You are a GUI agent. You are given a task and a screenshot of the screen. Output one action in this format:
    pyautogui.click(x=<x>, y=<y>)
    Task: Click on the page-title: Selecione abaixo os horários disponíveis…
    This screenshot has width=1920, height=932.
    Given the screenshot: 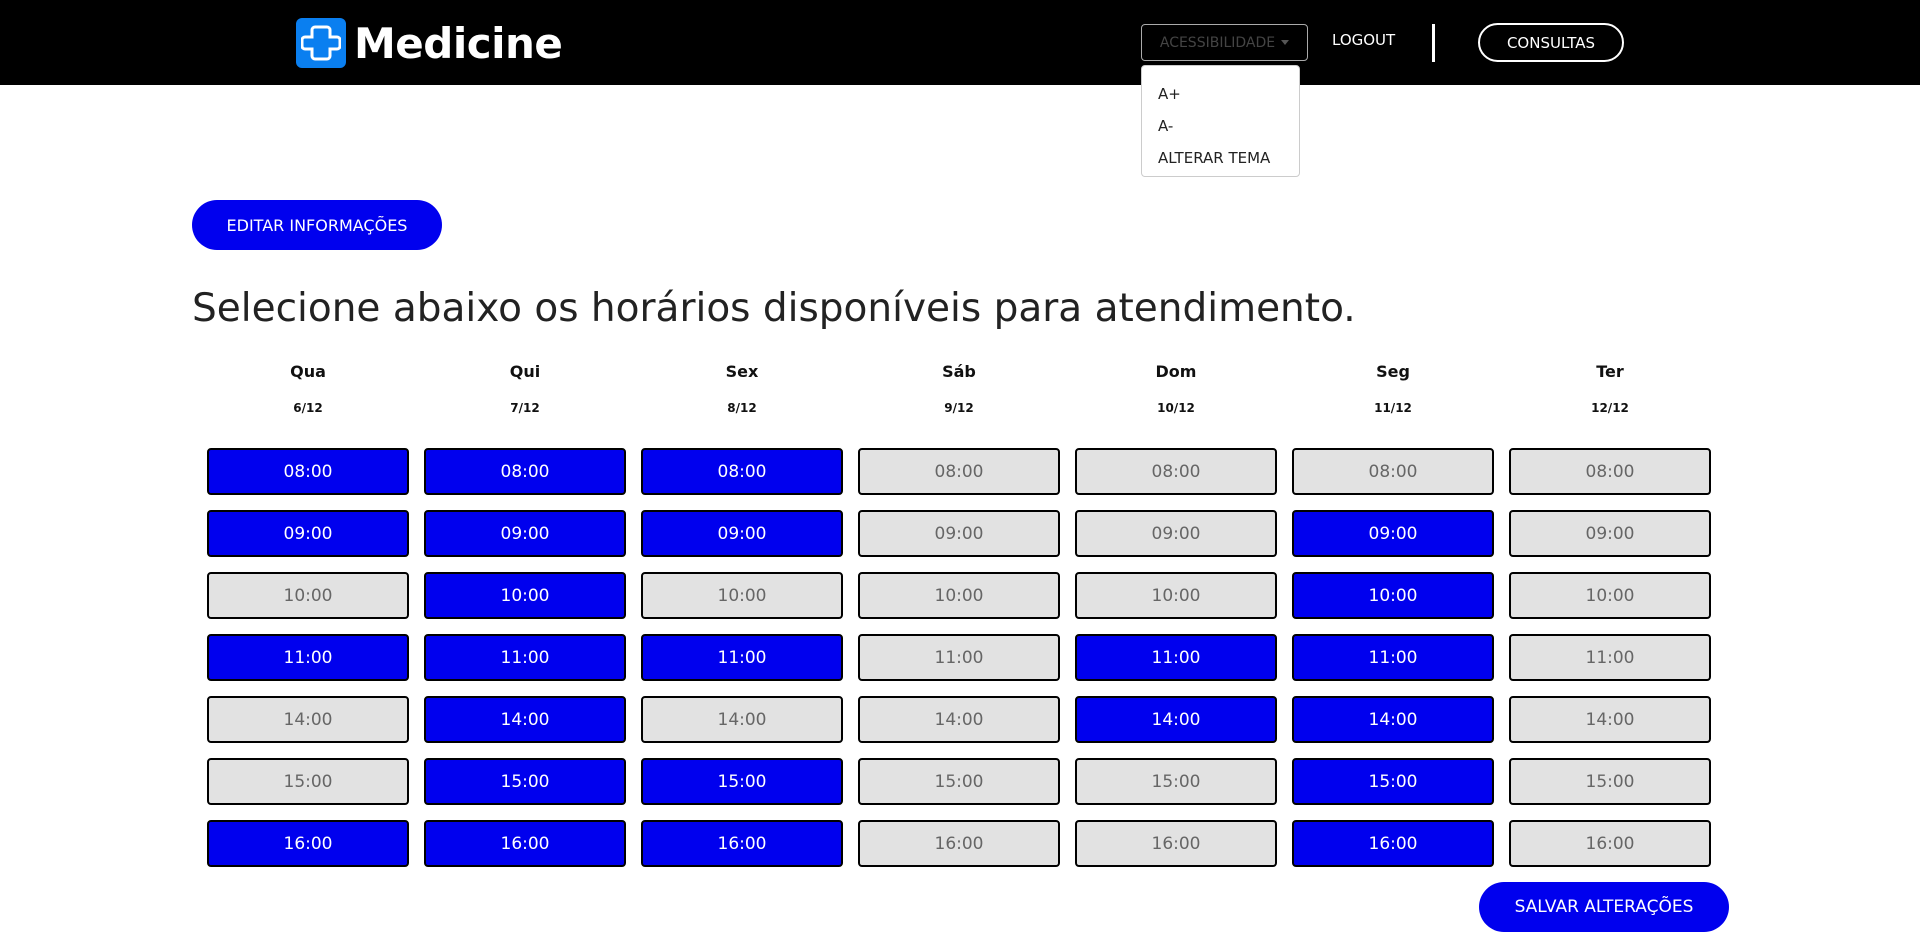 What is the action you would take?
    pyautogui.click(x=774, y=308)
    